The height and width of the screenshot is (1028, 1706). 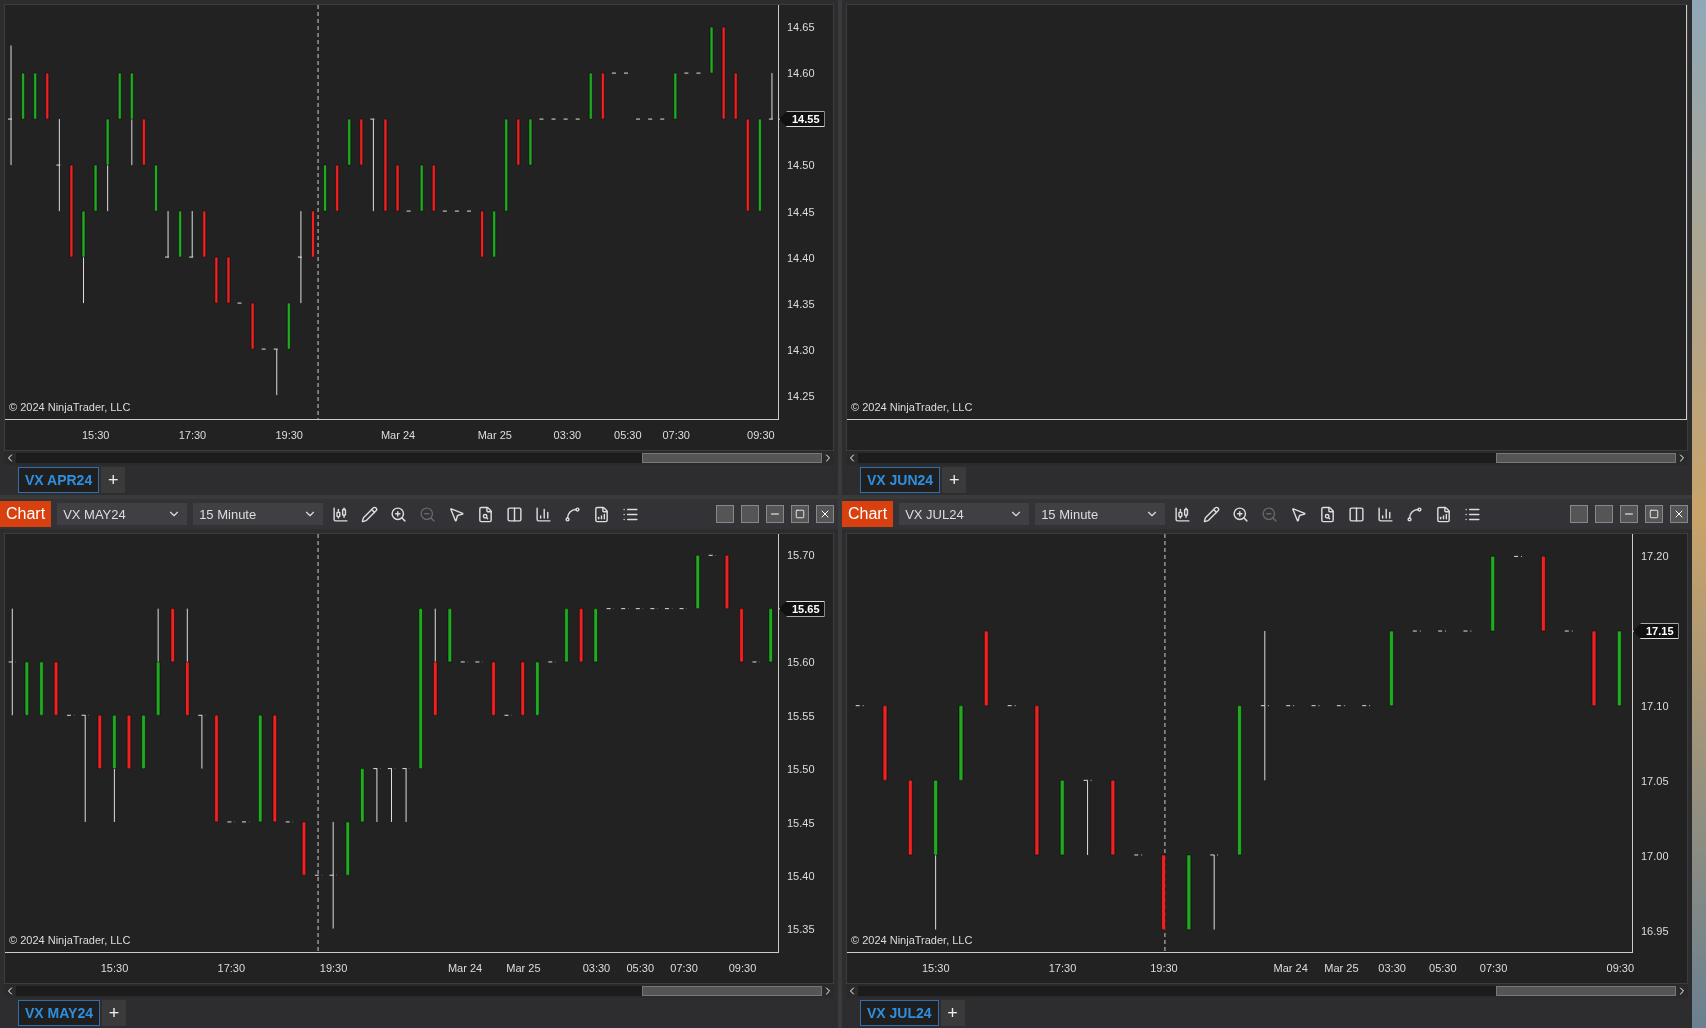 What do you see at coordinates (59, 1013) in the screenshot?
I see `instrument-tab: VX MAY24` at bounding box center [59, 1013].